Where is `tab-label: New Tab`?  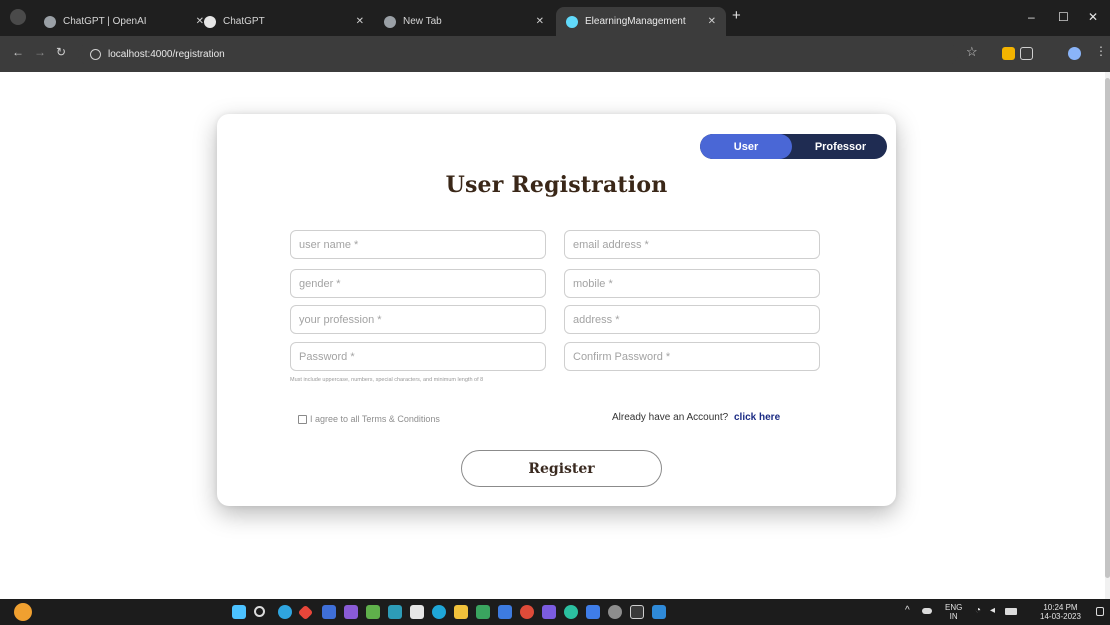 tab-label: New Tab is located at coordinates (422, 21).